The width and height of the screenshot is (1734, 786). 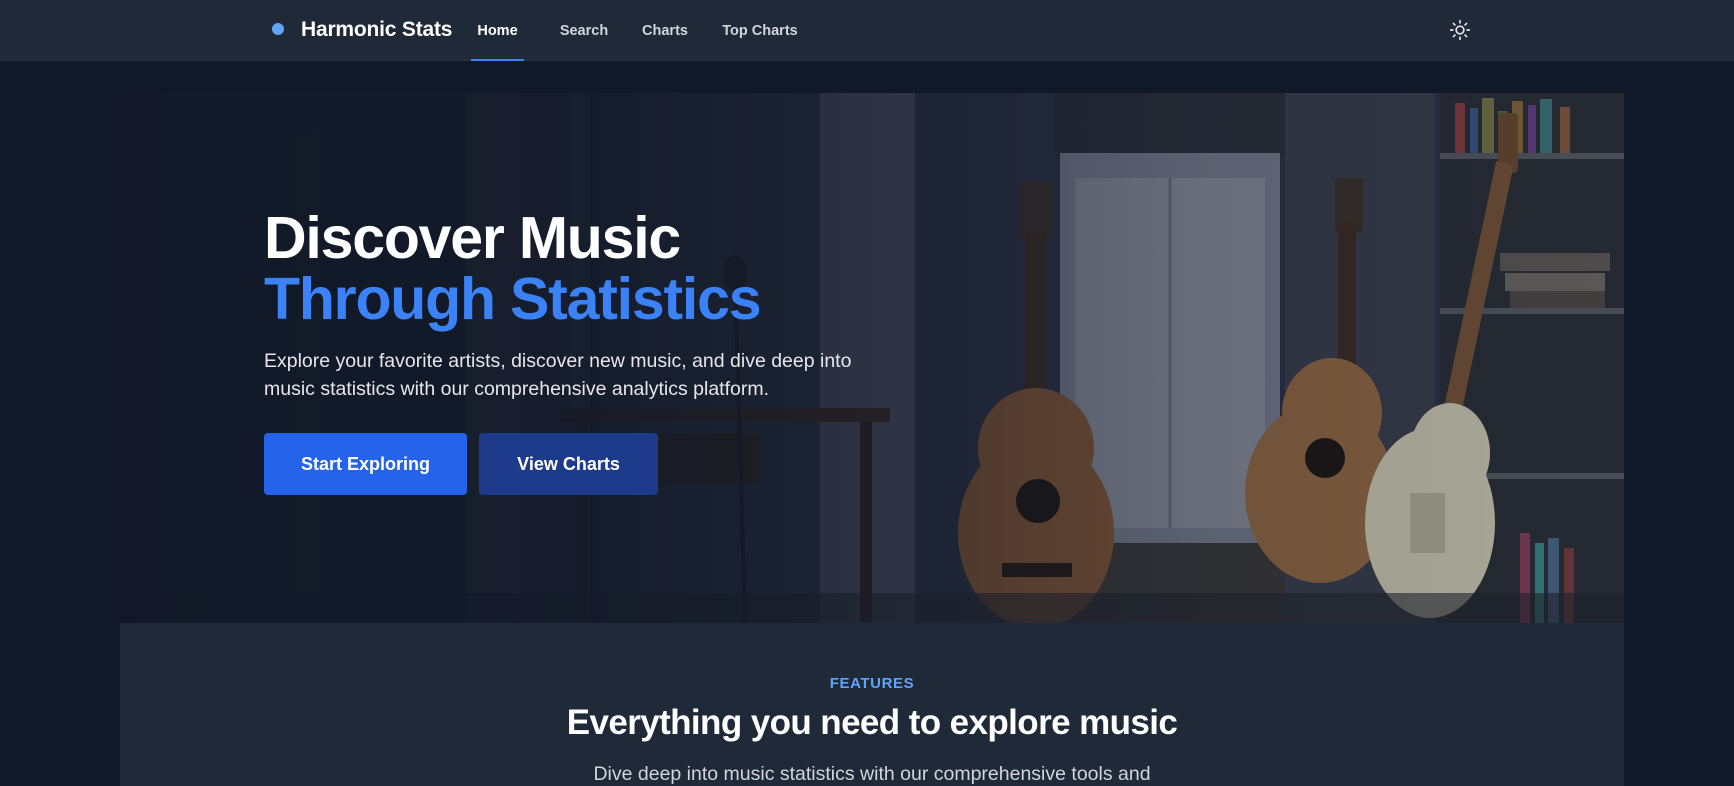 I want to click on start-exploring-button: Start Exploring, so click(x=365, y=464).